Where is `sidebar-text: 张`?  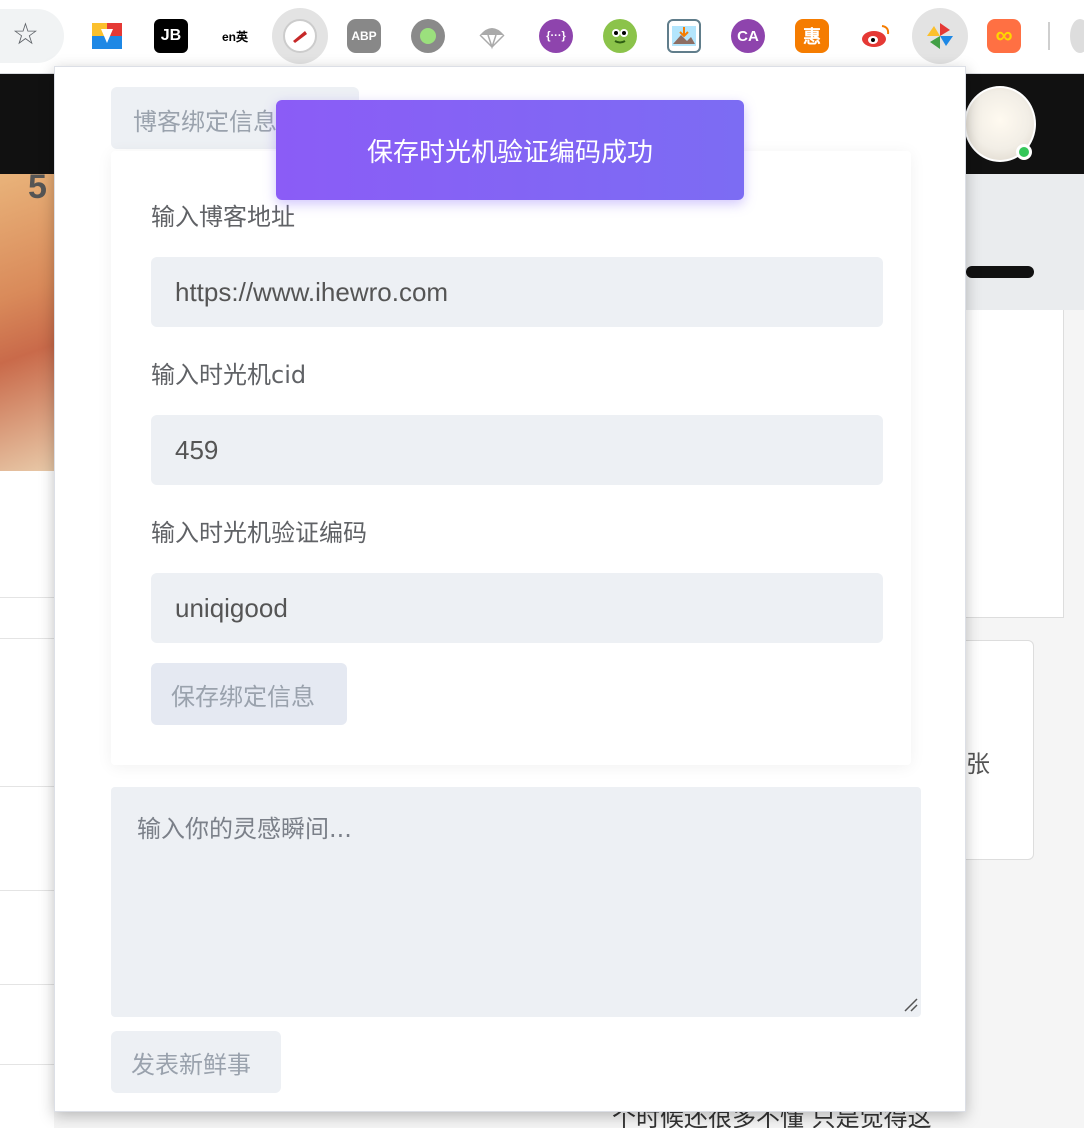 sidebar-text: 张 is located at coordinates (978, 764).